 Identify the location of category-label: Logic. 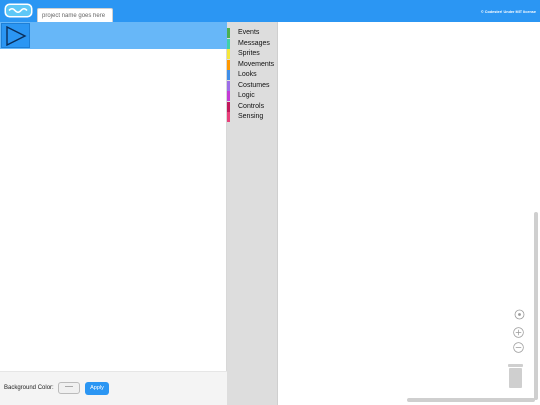
(246, 95).